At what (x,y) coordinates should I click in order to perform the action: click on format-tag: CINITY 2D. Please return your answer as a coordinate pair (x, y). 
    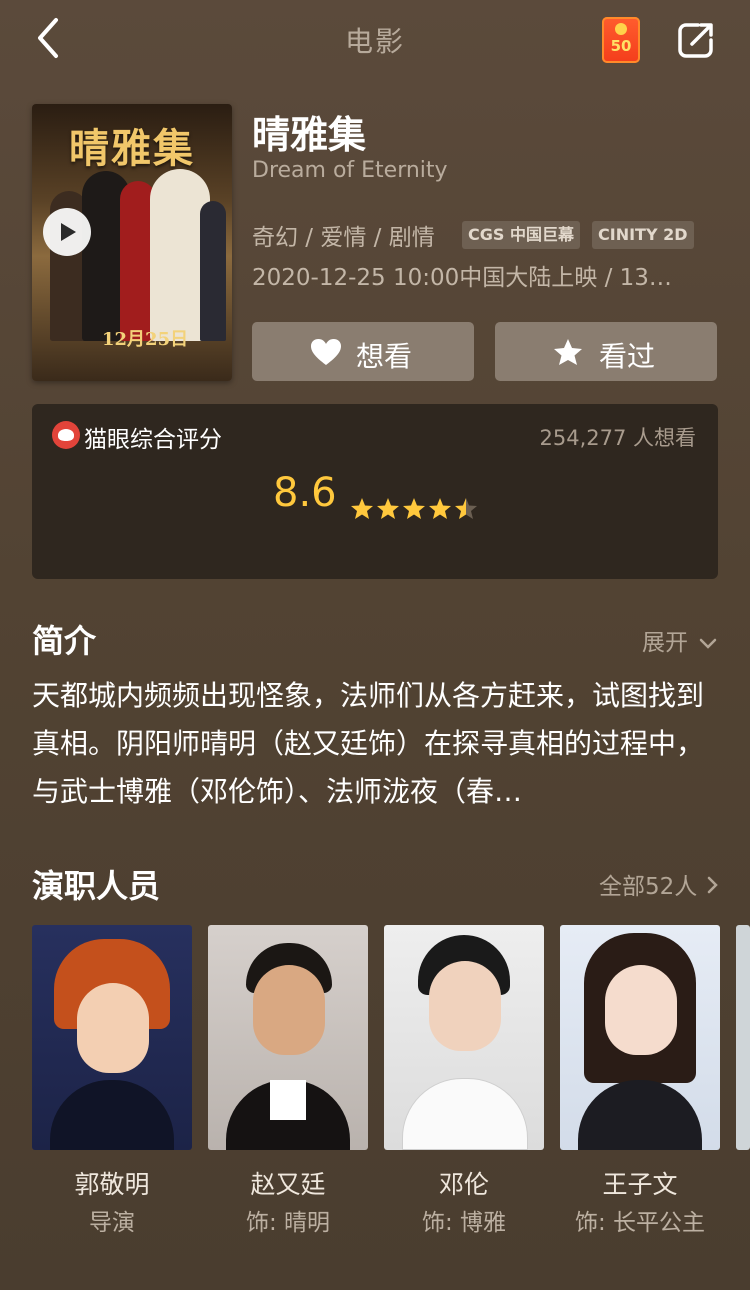
    Looking at the image, I should click on (643, 235).